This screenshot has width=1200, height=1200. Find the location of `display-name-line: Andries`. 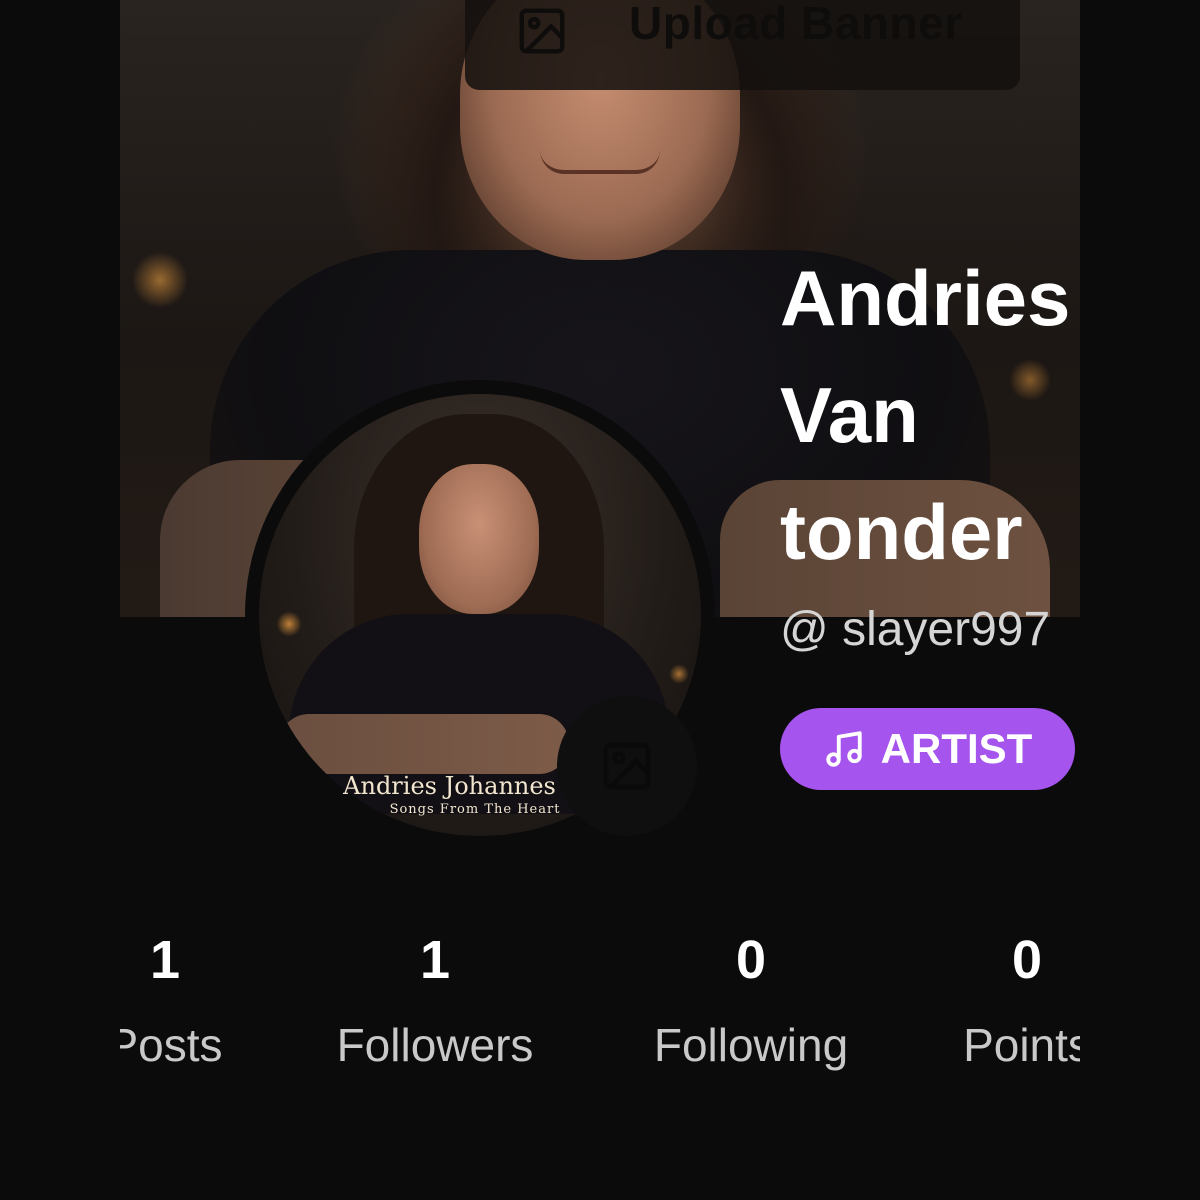

display-name-line: Andries is located at coordinates (925, 298).